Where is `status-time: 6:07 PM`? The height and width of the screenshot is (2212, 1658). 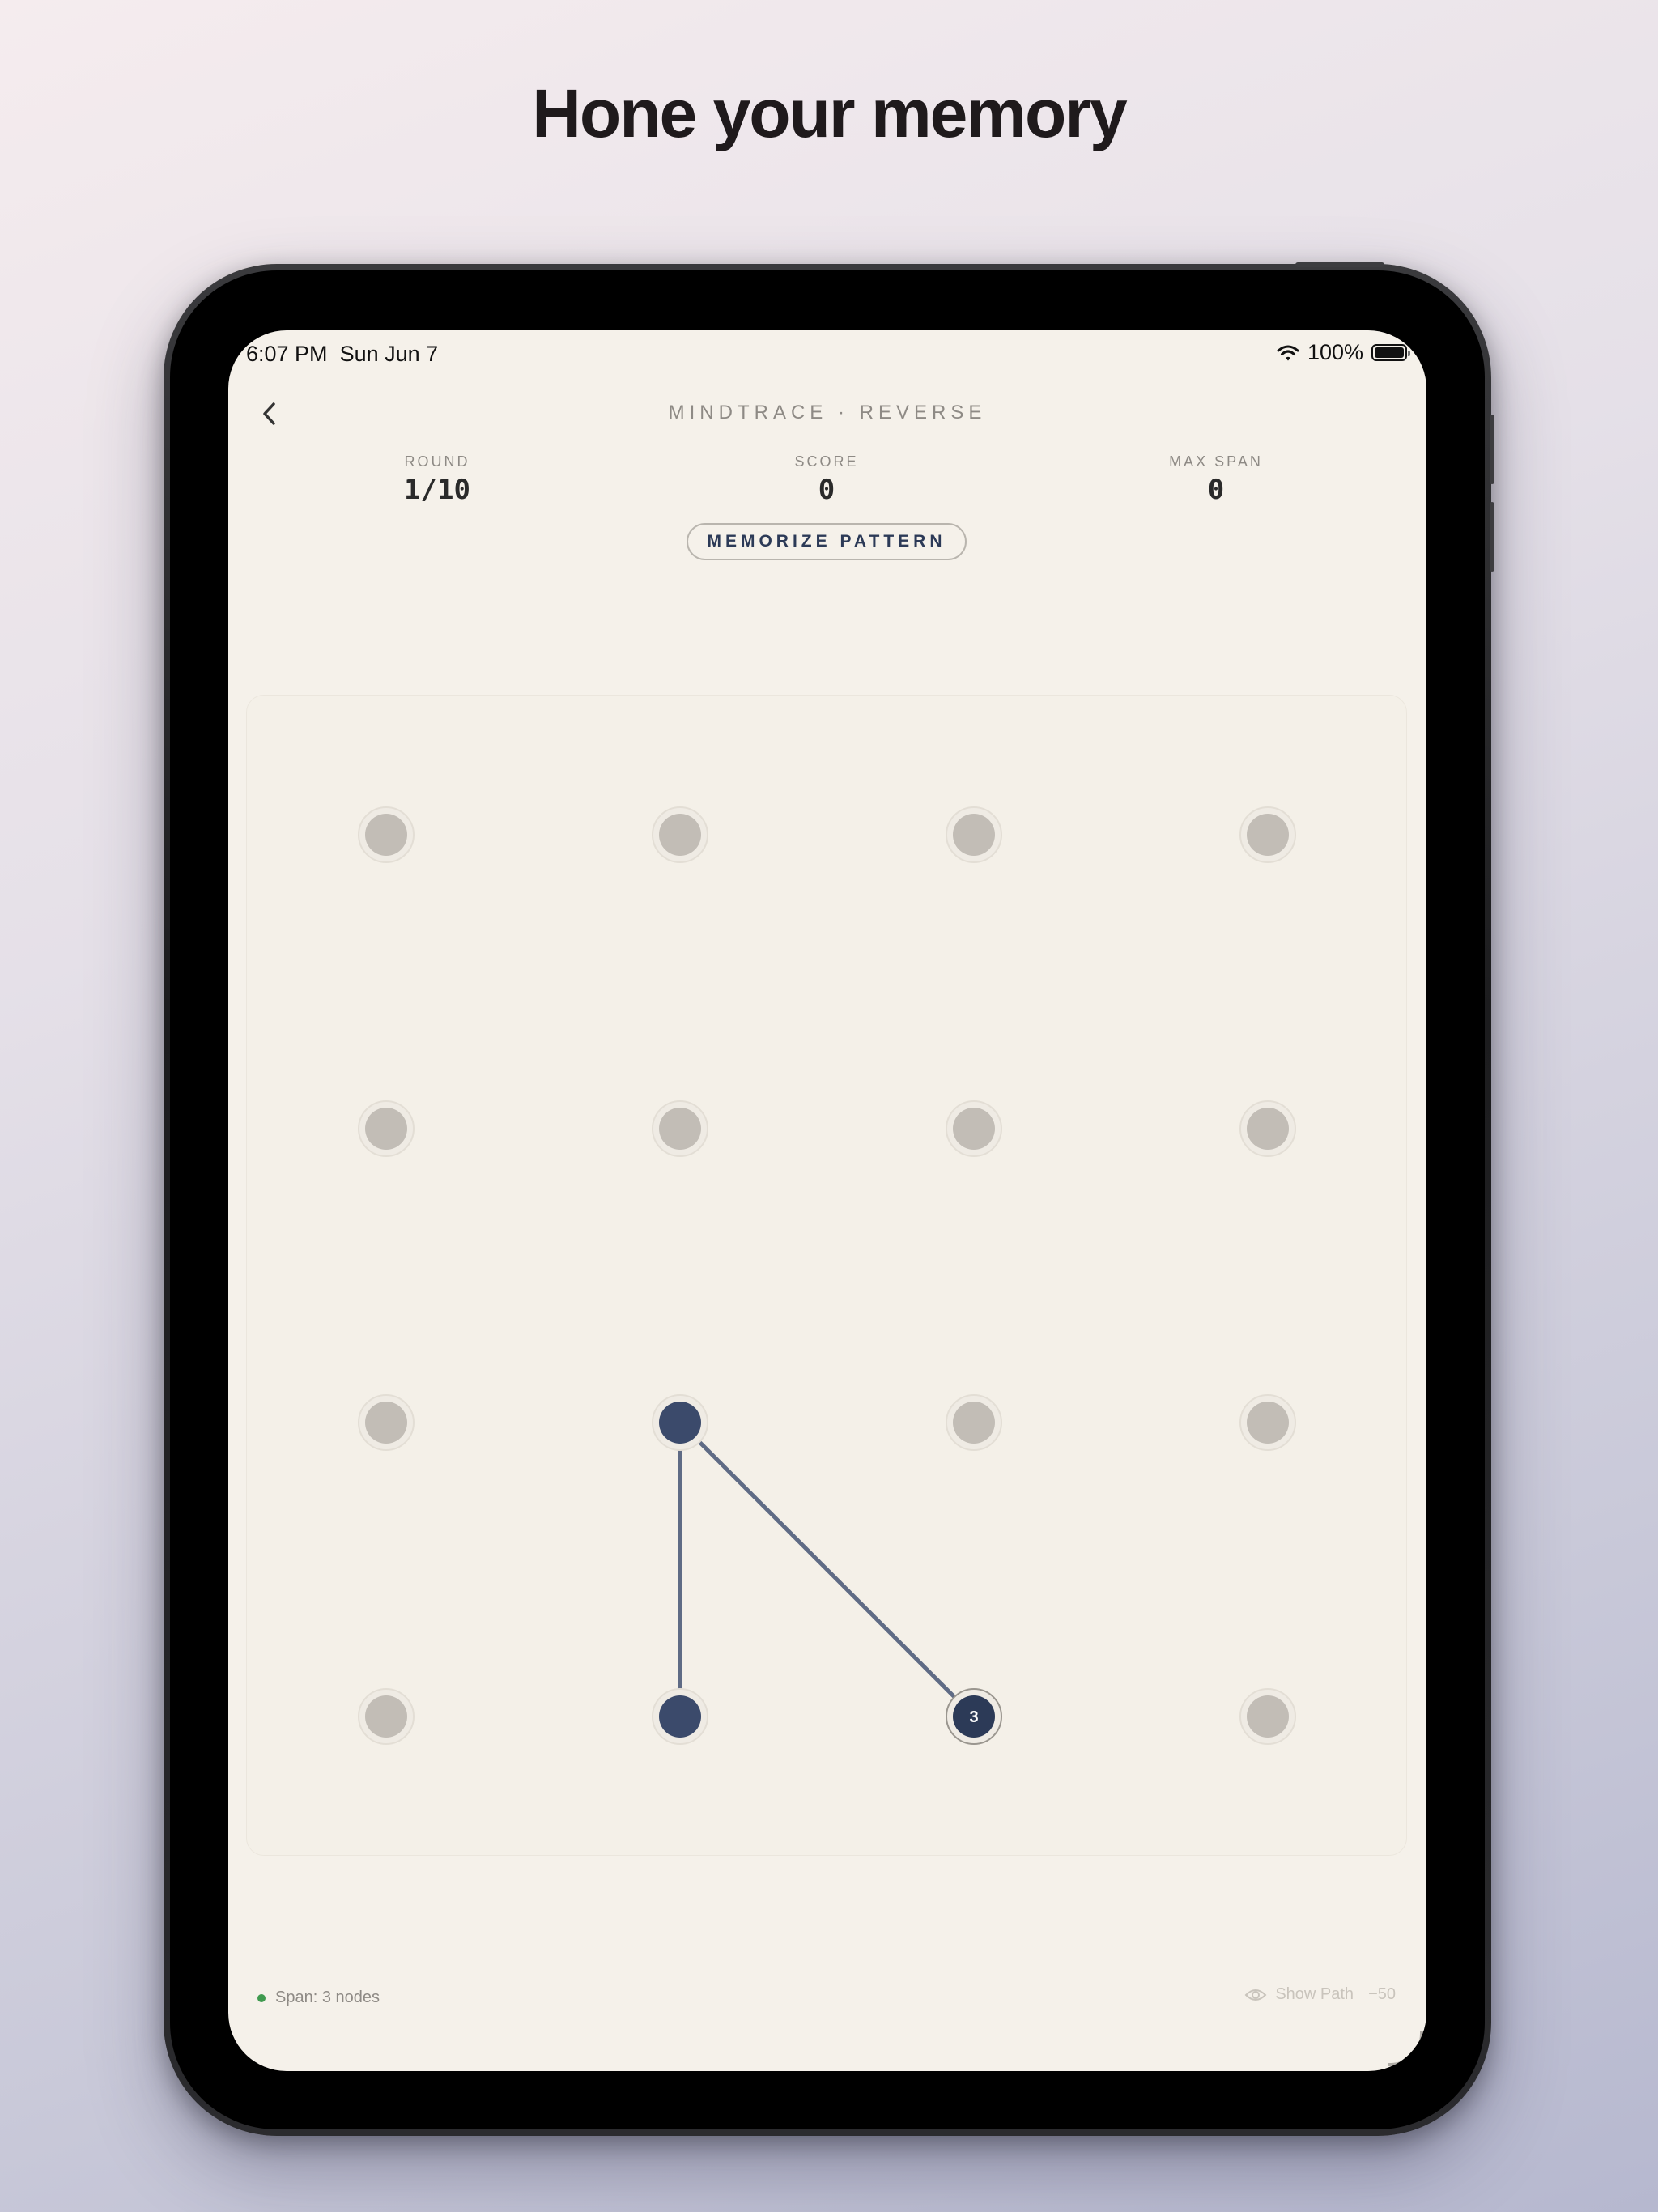
status-time: 6:07 PM is located at coordinates (287, 354).